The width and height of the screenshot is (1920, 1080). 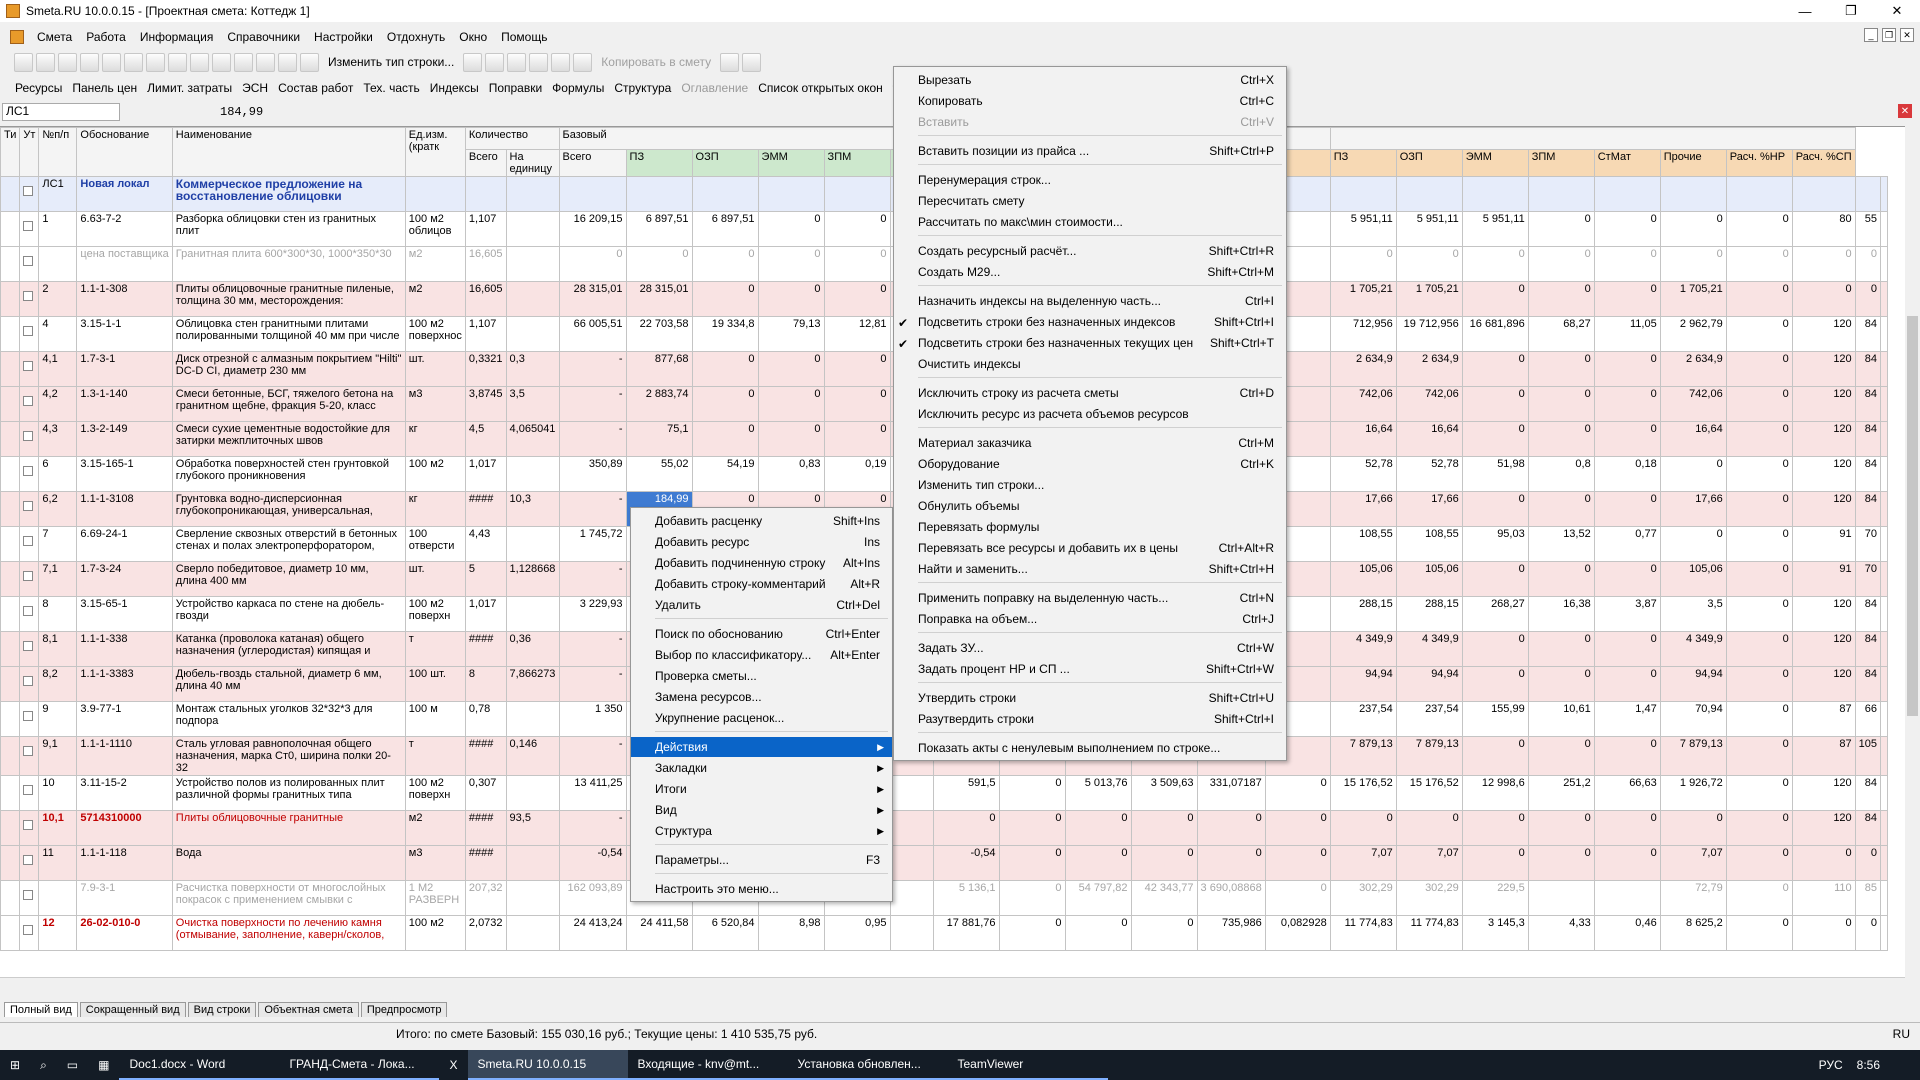 What do you see at coordinates (1429, 509) in the screenshot?
I see `cell-current-1: 17,66` at bounding box center [1429, 509].